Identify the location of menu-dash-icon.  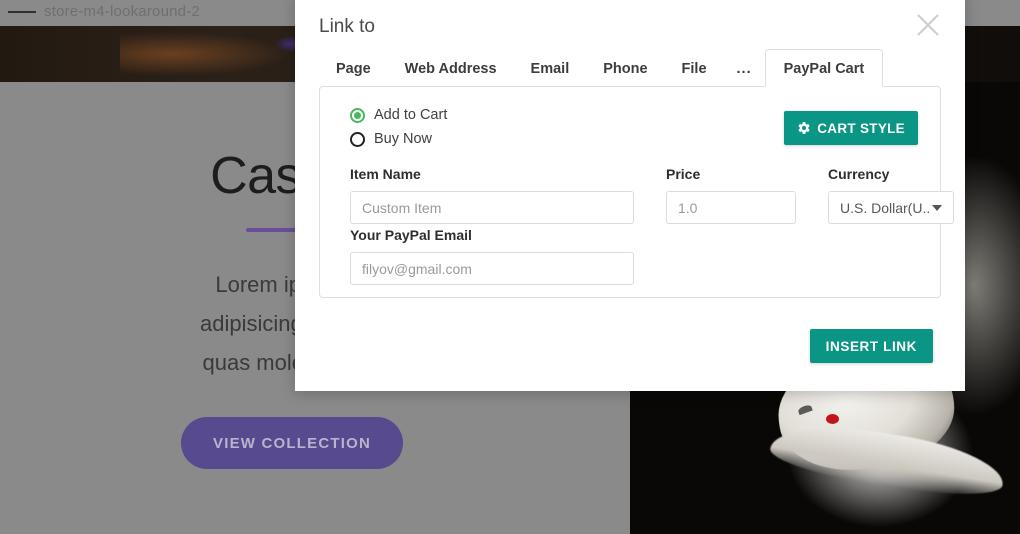
(22, 12).